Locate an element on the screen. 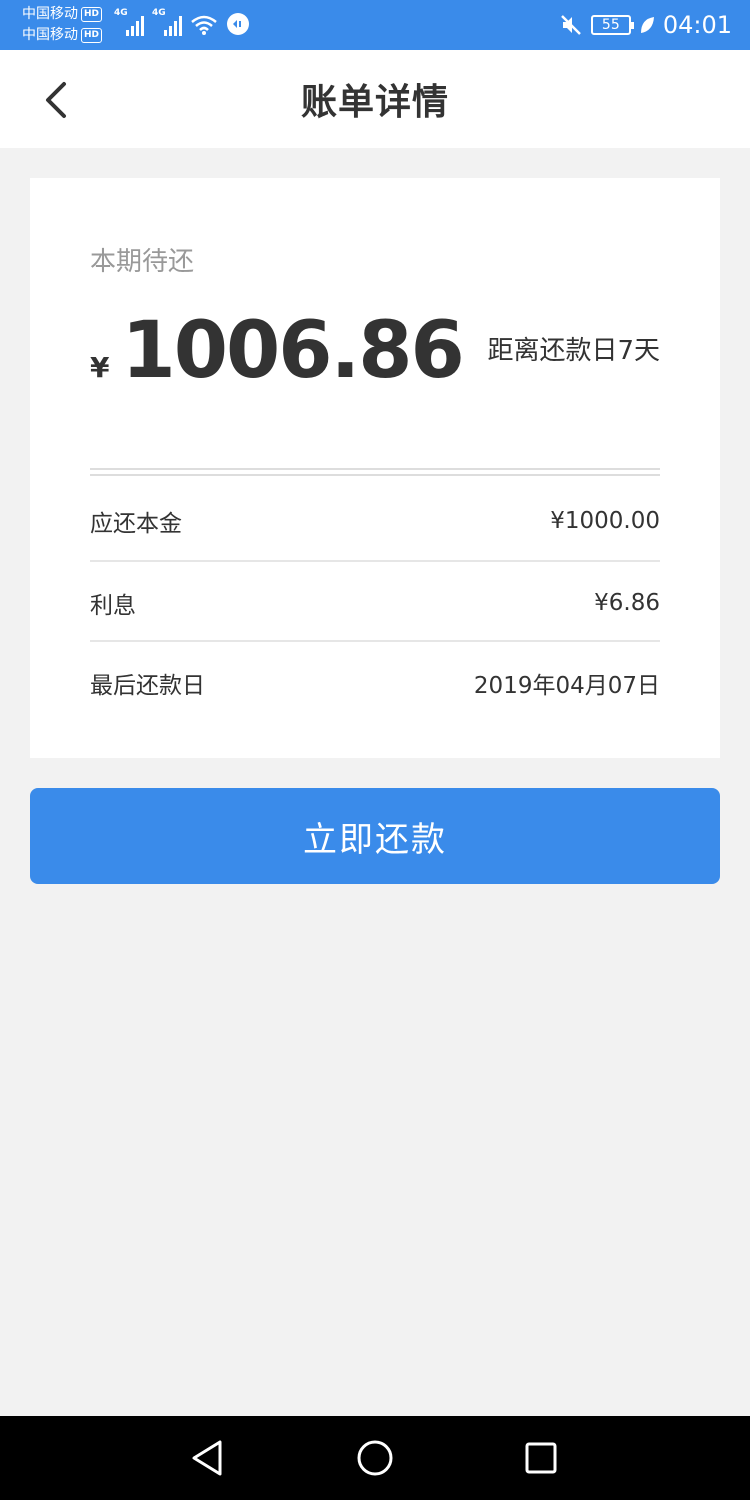 The width and height of the screenshot is (750, 1500). amount-display: ¥ 1006.86 is located at coordinates (277, 351).